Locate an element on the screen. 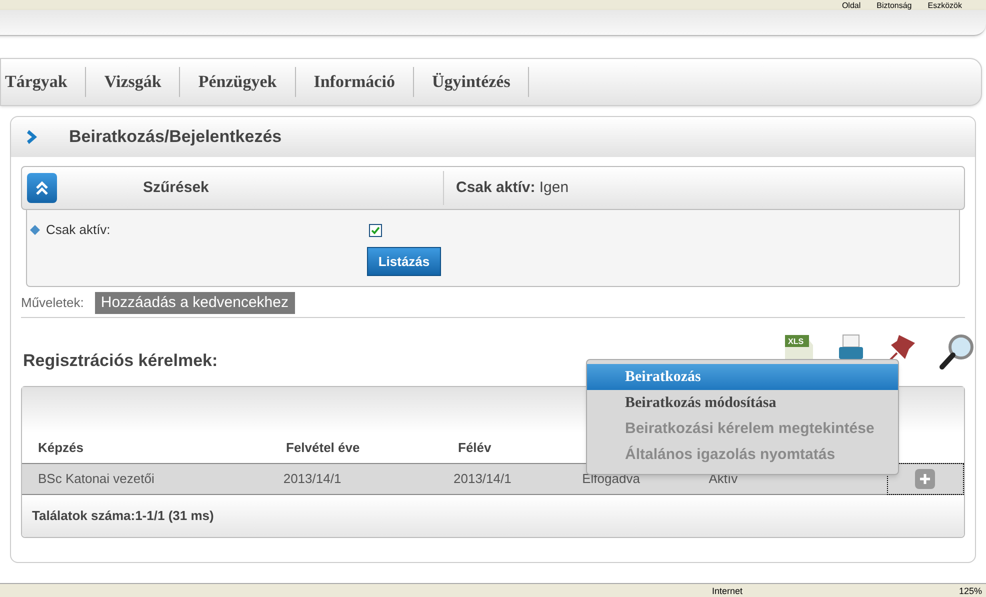 This screenshot has height=597, width=986. nav-tab: Információ is located at coordinates (355, 82).